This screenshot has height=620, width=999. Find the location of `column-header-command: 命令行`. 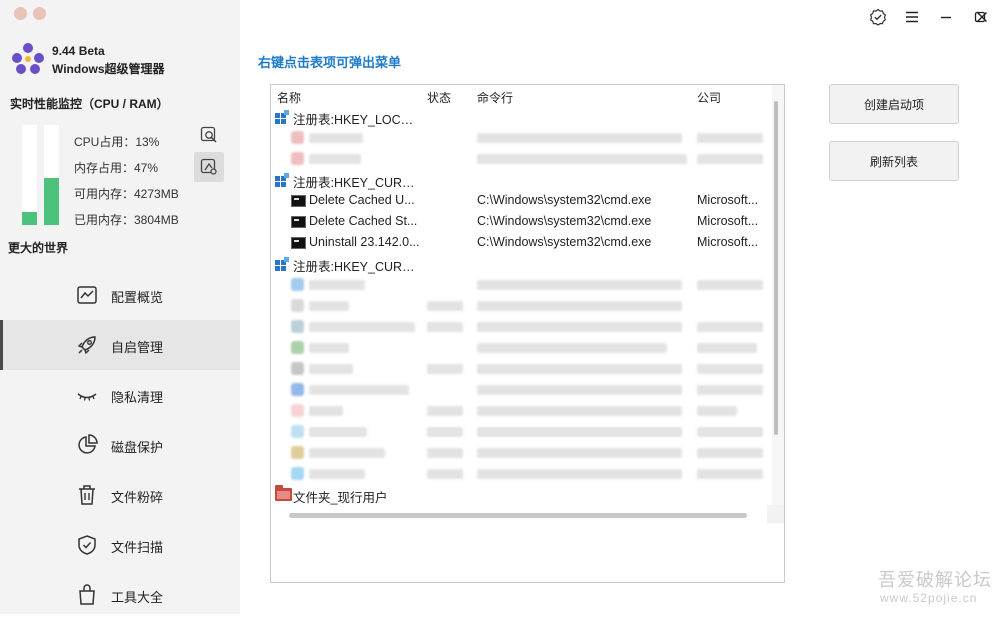

column-header-command: 命令行 is located at coordinates (495, 97).